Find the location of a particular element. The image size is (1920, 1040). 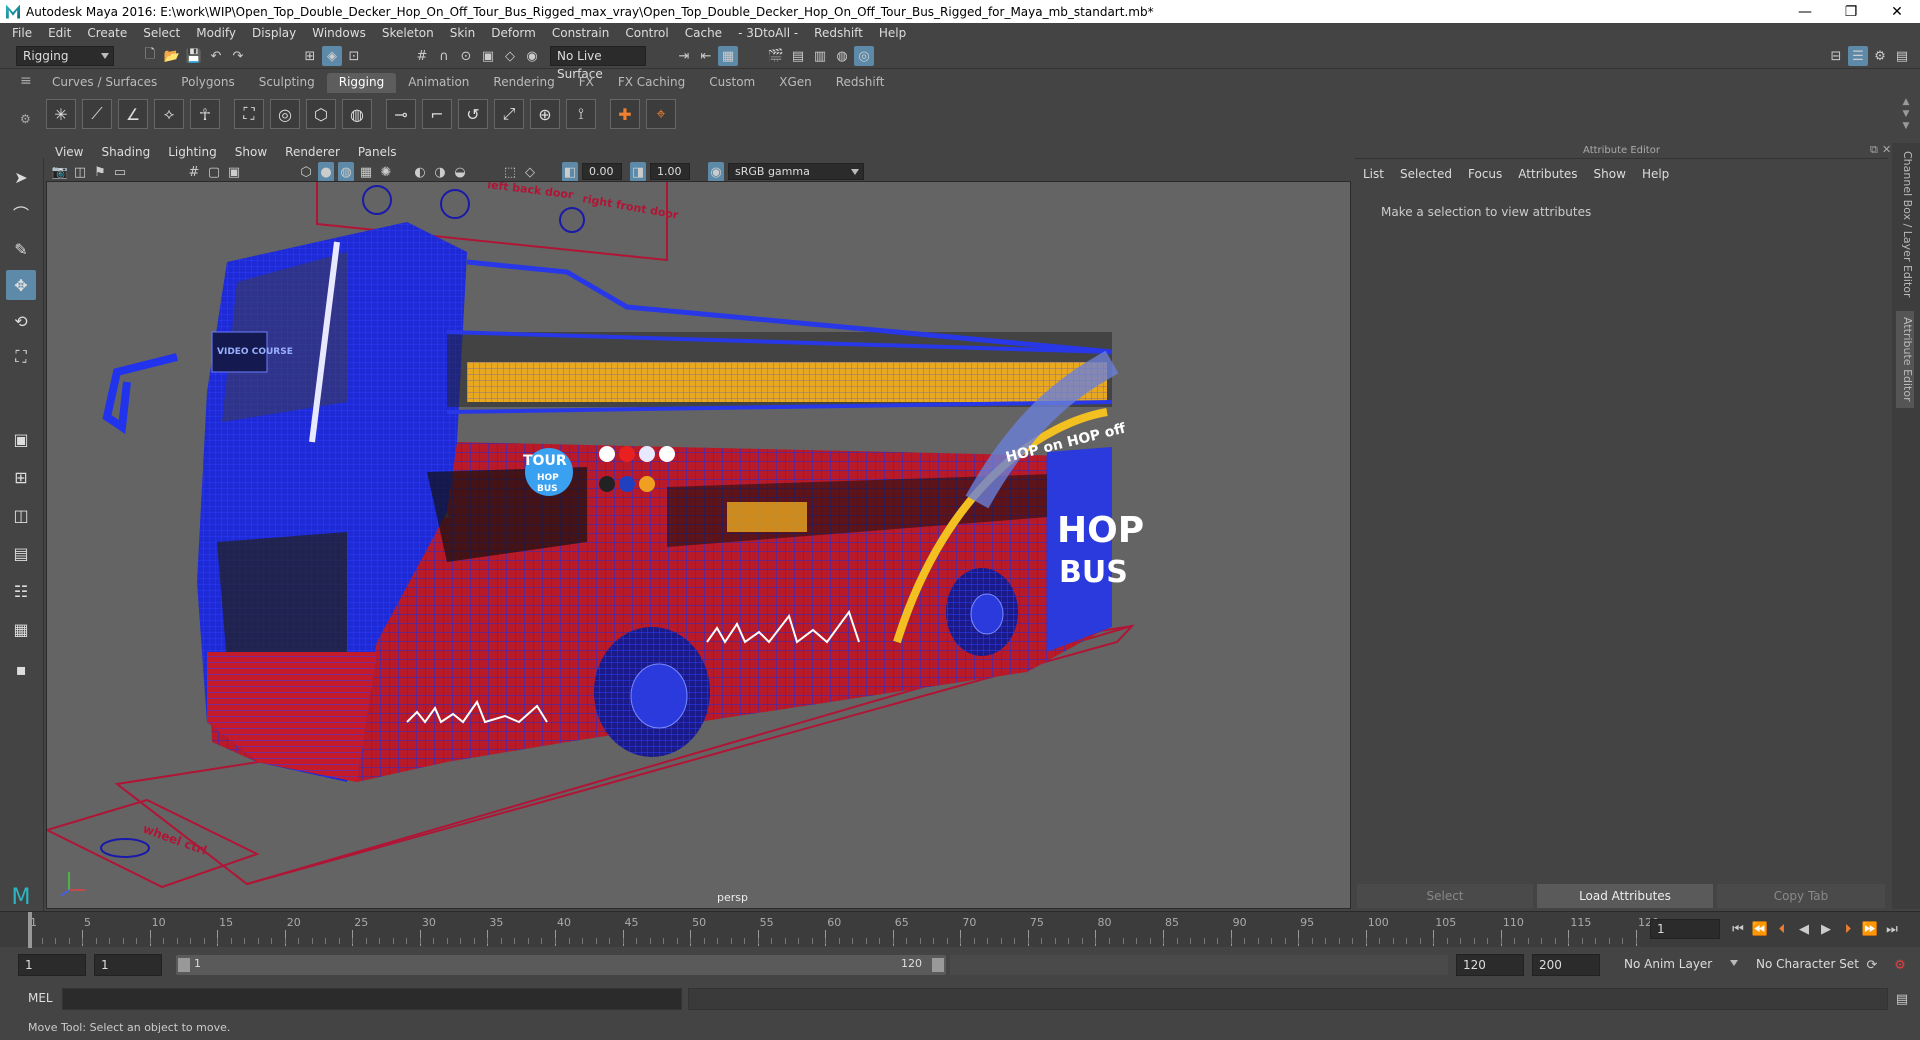

character-set-dropdown: No Character Set is located at coordinates (1805, 965).